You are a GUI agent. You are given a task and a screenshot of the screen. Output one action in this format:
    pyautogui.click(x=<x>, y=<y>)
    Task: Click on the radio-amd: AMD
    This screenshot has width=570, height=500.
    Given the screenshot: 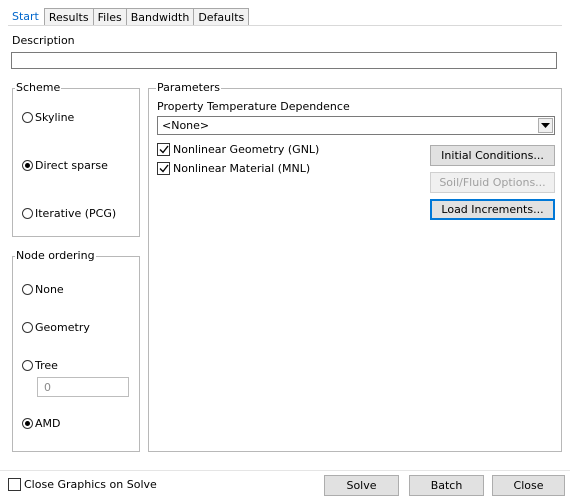 What is the action you would take?
    pyautogui.click(x=41, y=423)
    